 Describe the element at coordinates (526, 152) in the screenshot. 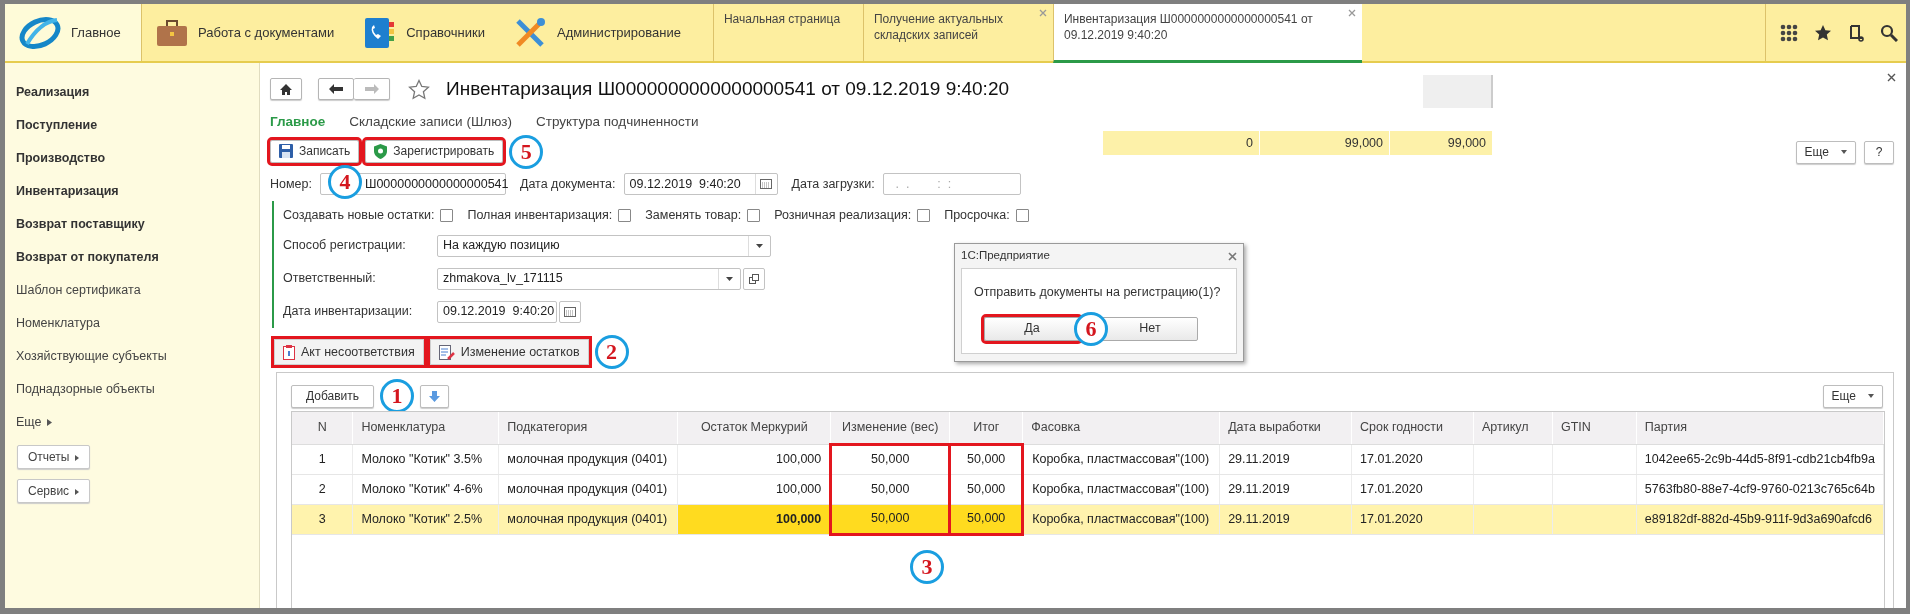

I see `callout-marker: 5` at that location.